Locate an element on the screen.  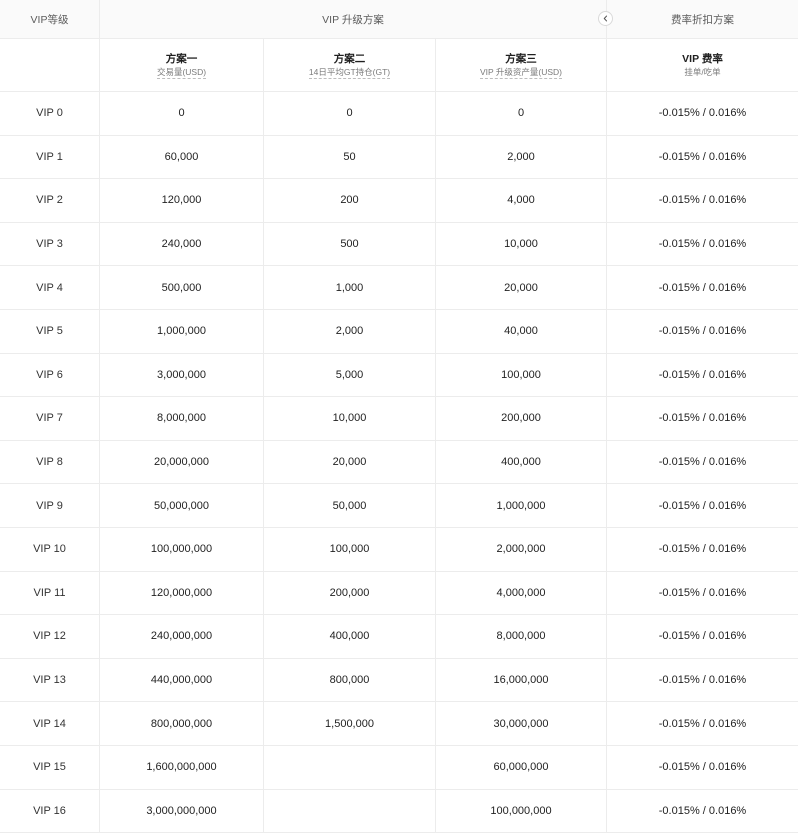
plan2-header: 方案二 14日平均GT持仓(GT) is located at coordinates (350, 65).